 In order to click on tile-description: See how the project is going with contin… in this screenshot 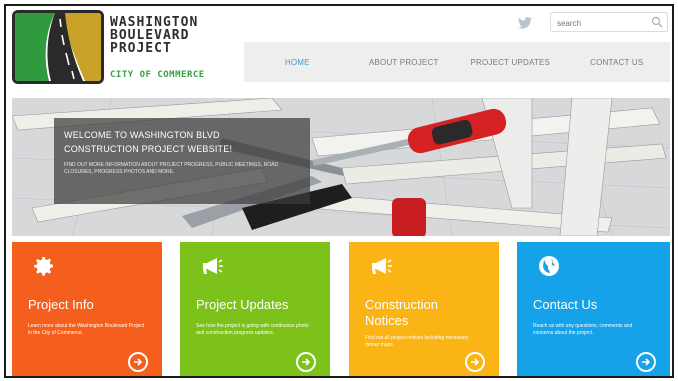, I will do `click(252, 329)`.